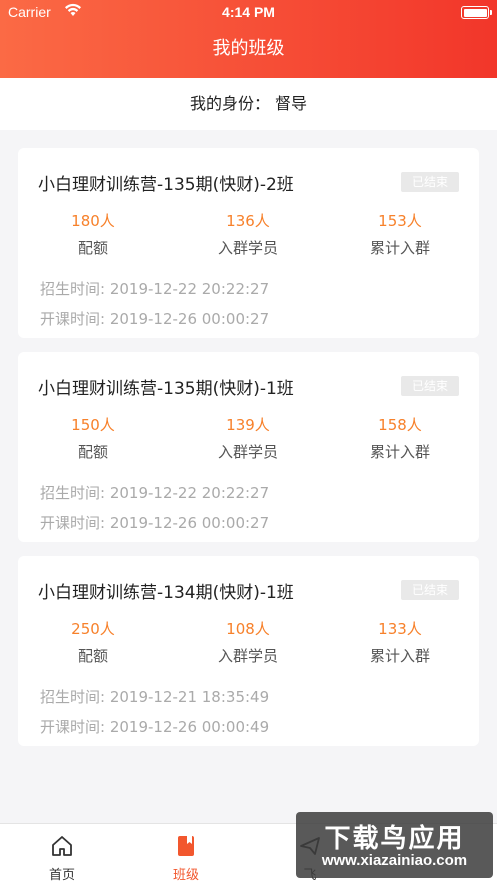 The image size is (497, 883). I want to click on cumulative-stat: 153人 累计入群, so click(400, 234).